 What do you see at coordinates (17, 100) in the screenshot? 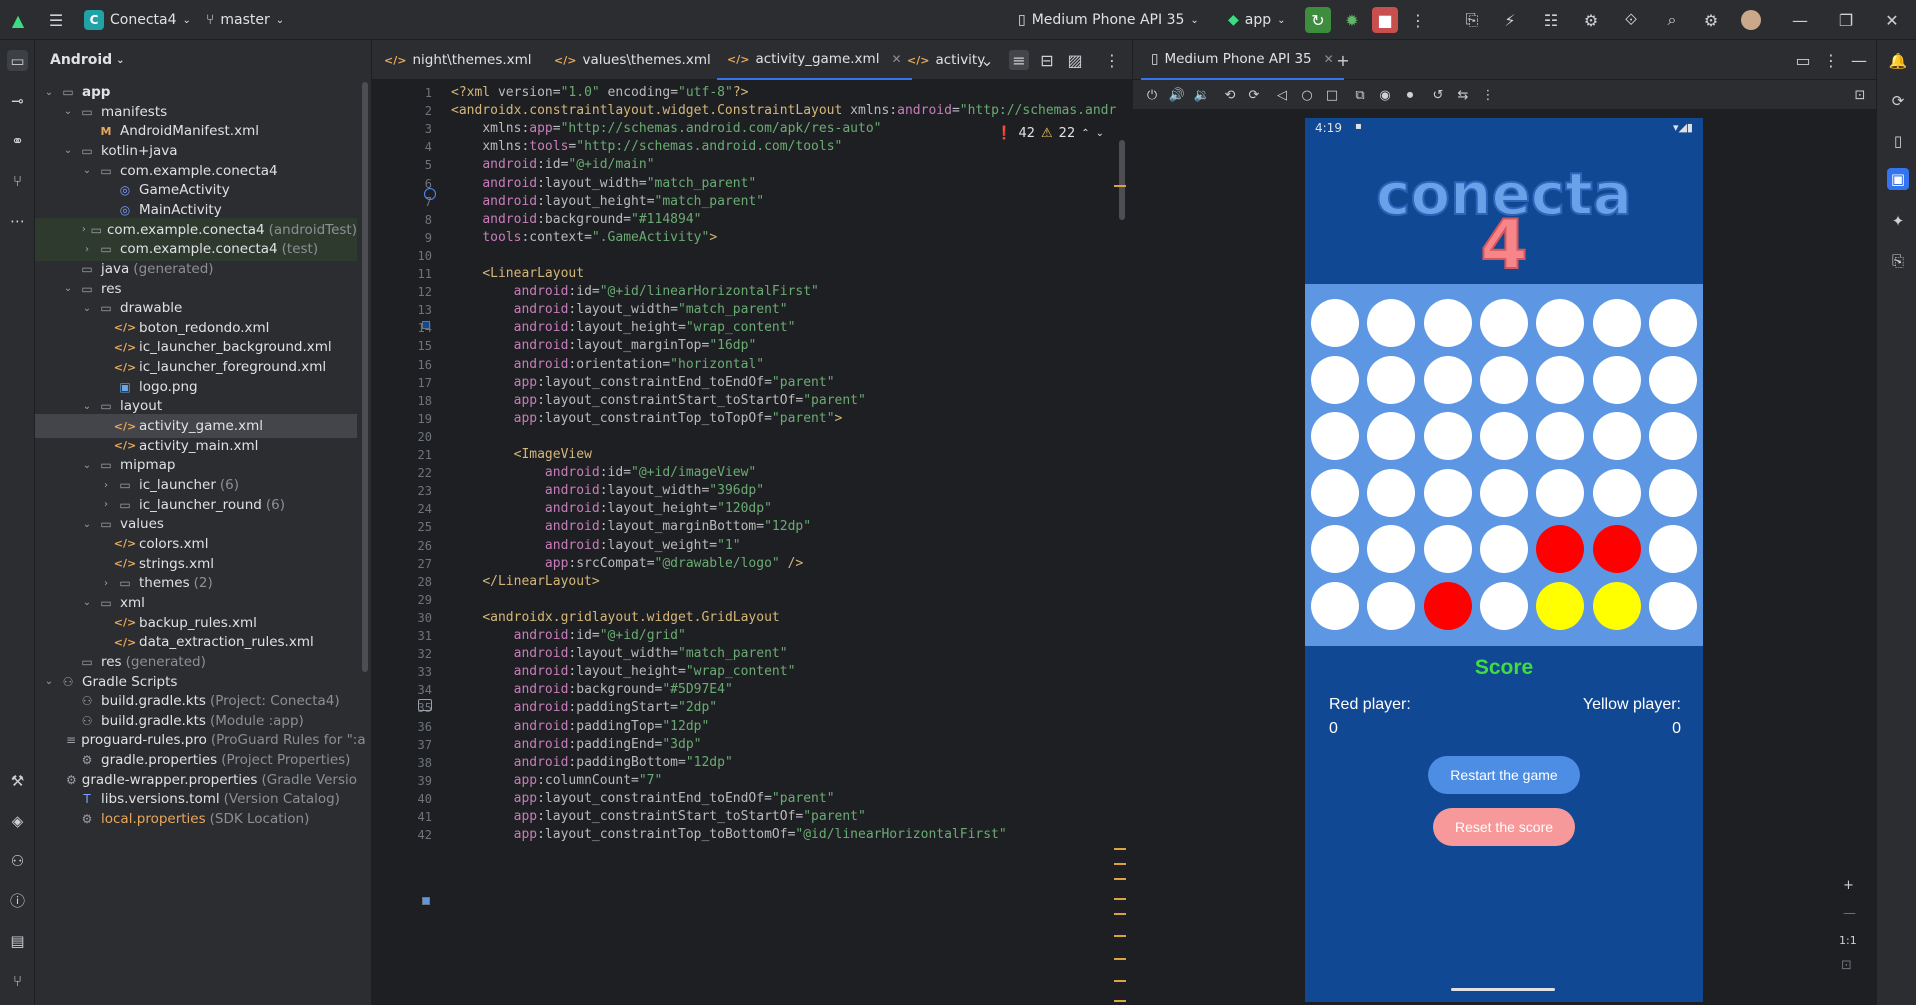
I see `commit-icon: ⊸` at bounding box center [17, 100].